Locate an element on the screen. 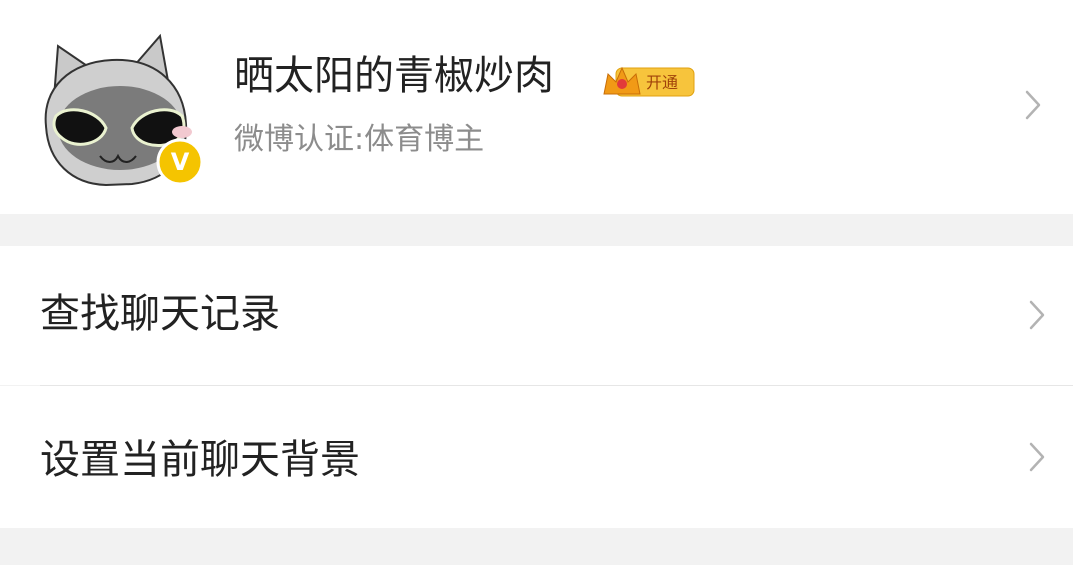 The width and height of the screenshot is (1073, 565). certification-text: 微博认证:体育博主 is located at coordinates (359, 139).